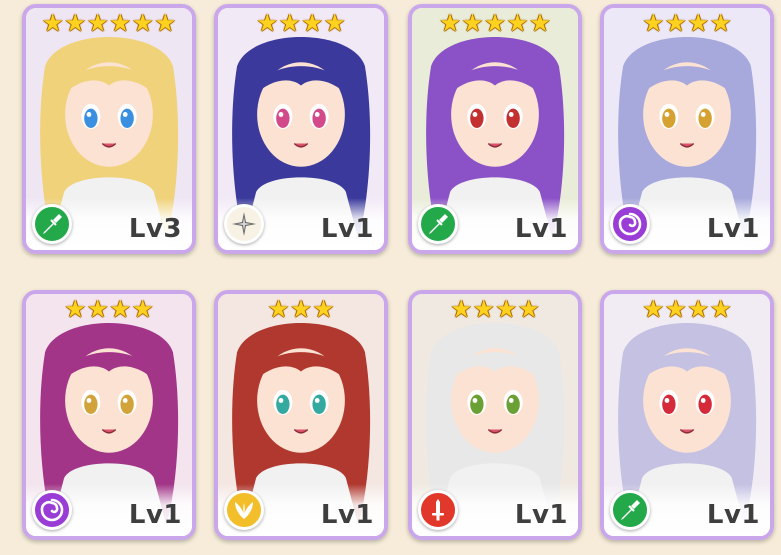 This screenshot has width=781, height=555. I want to click on character-card: ★ ★ ★ Lv1, so click(301, 415).